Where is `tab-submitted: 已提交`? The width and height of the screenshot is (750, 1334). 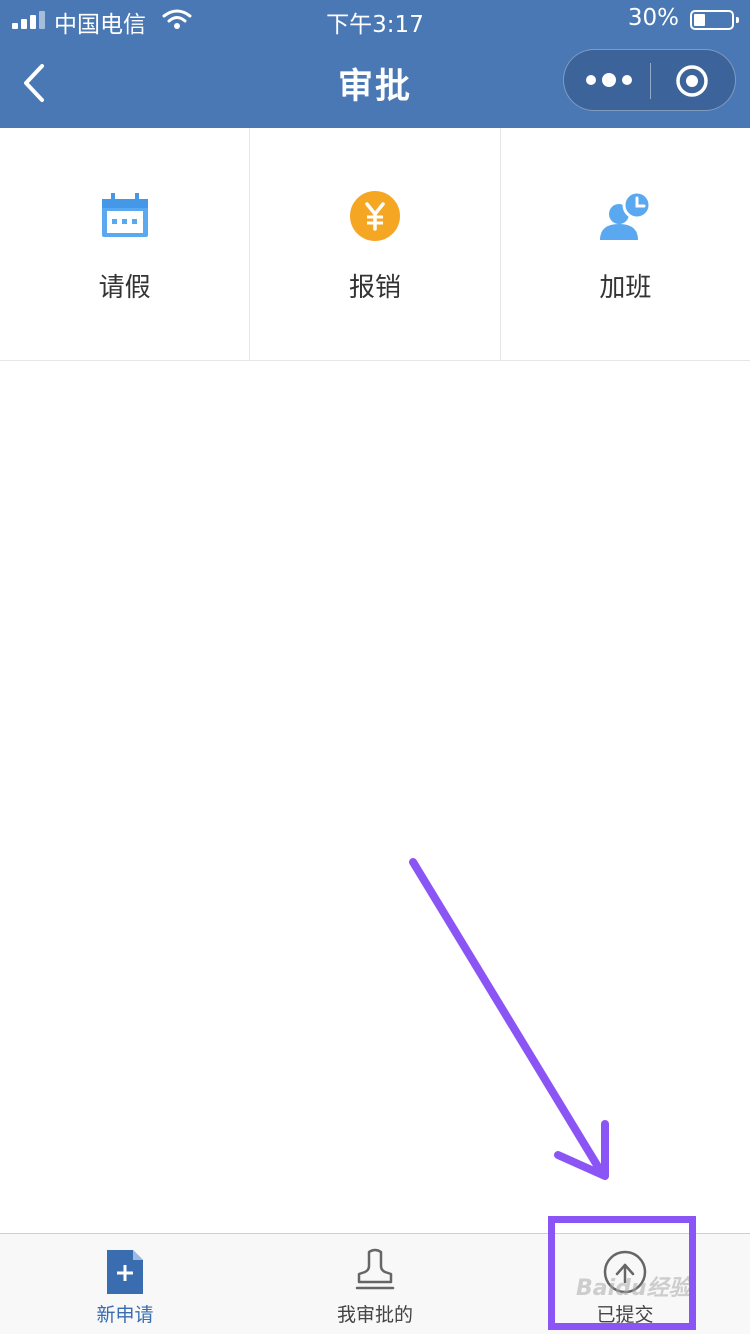
tab-submitted: 已提交 is located at coordinates (625, 1284).